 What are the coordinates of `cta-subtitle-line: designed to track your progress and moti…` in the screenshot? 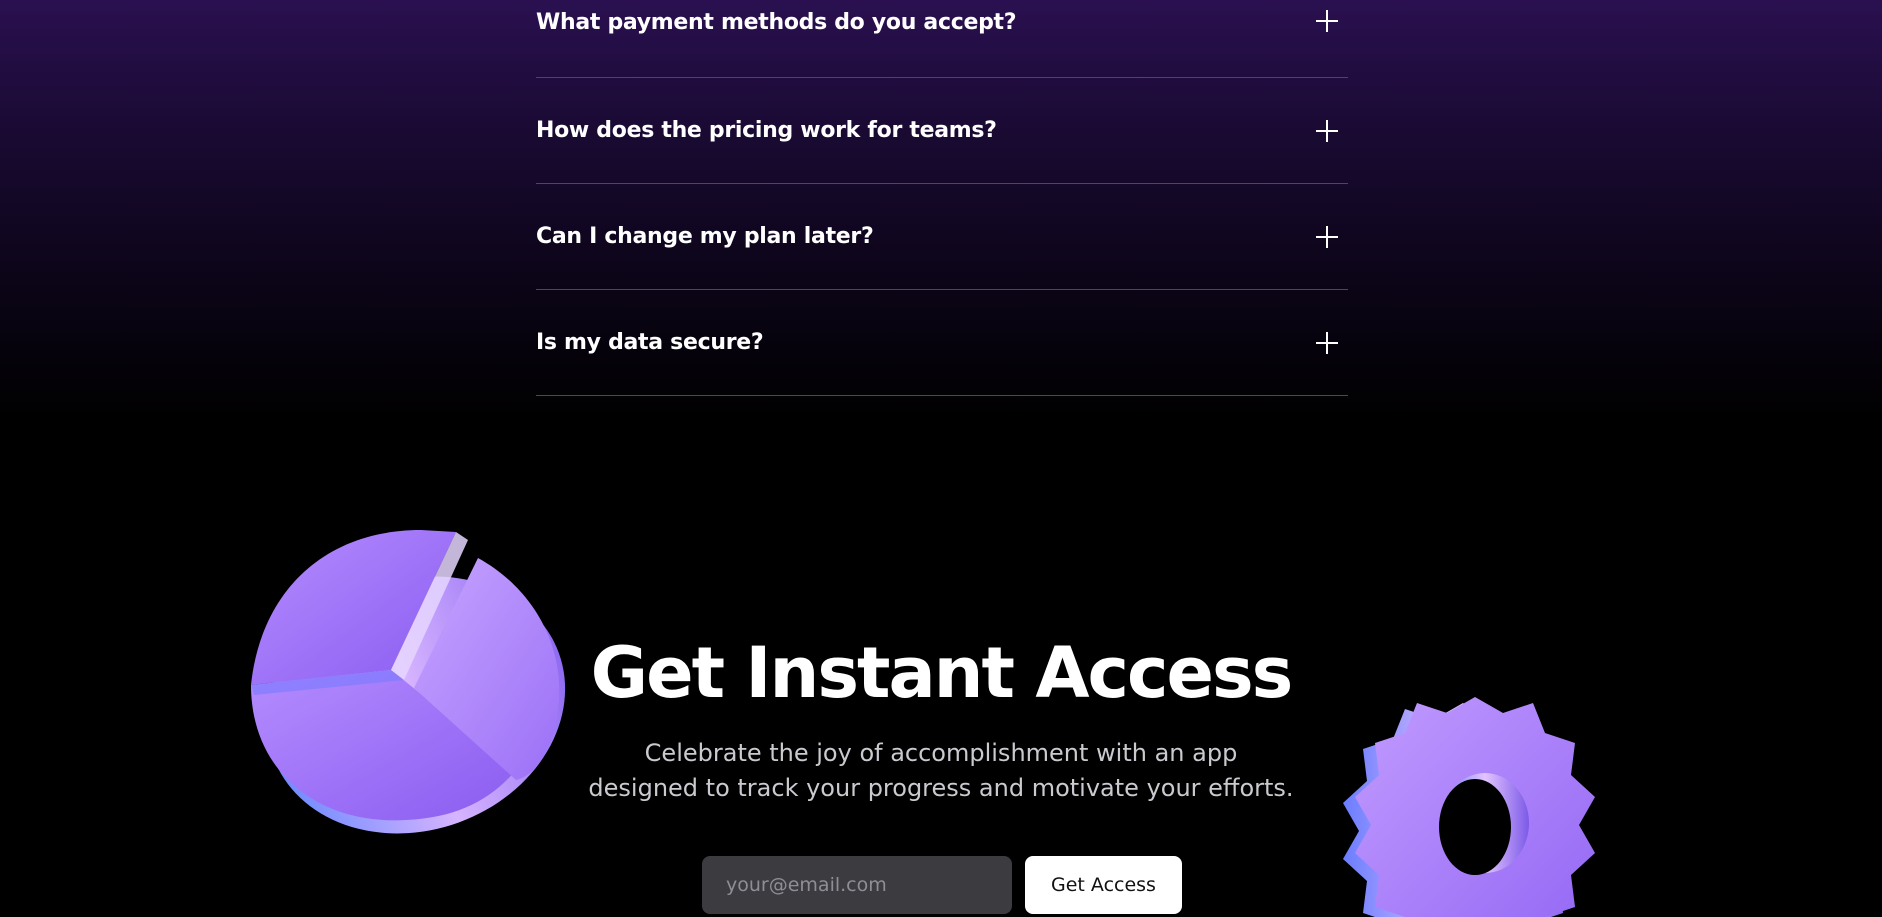 It's located at (941, 788).